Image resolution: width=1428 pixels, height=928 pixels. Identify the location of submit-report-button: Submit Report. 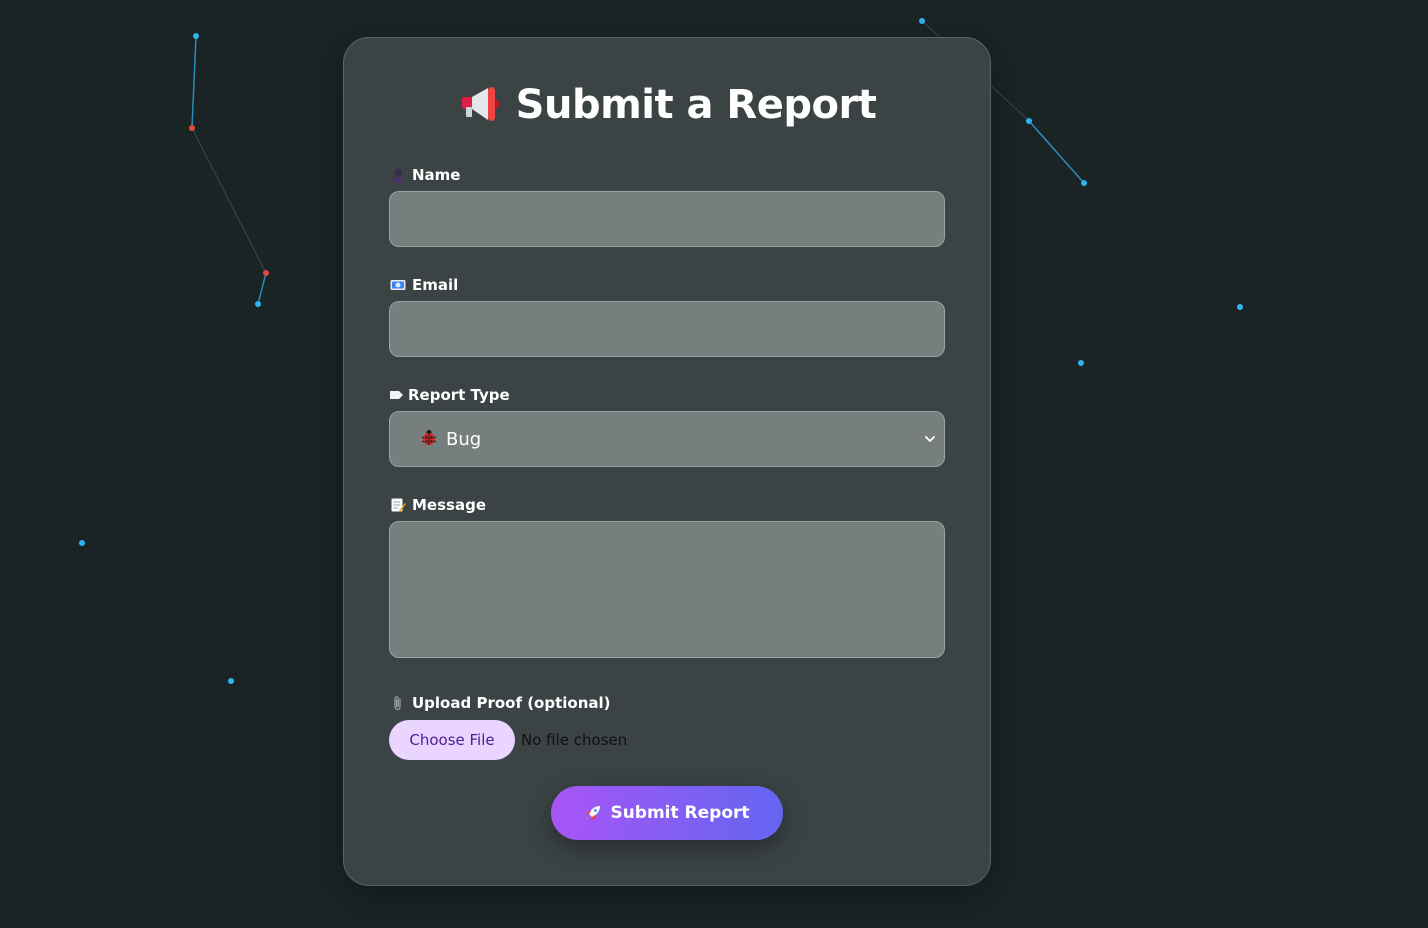
(667, 813).